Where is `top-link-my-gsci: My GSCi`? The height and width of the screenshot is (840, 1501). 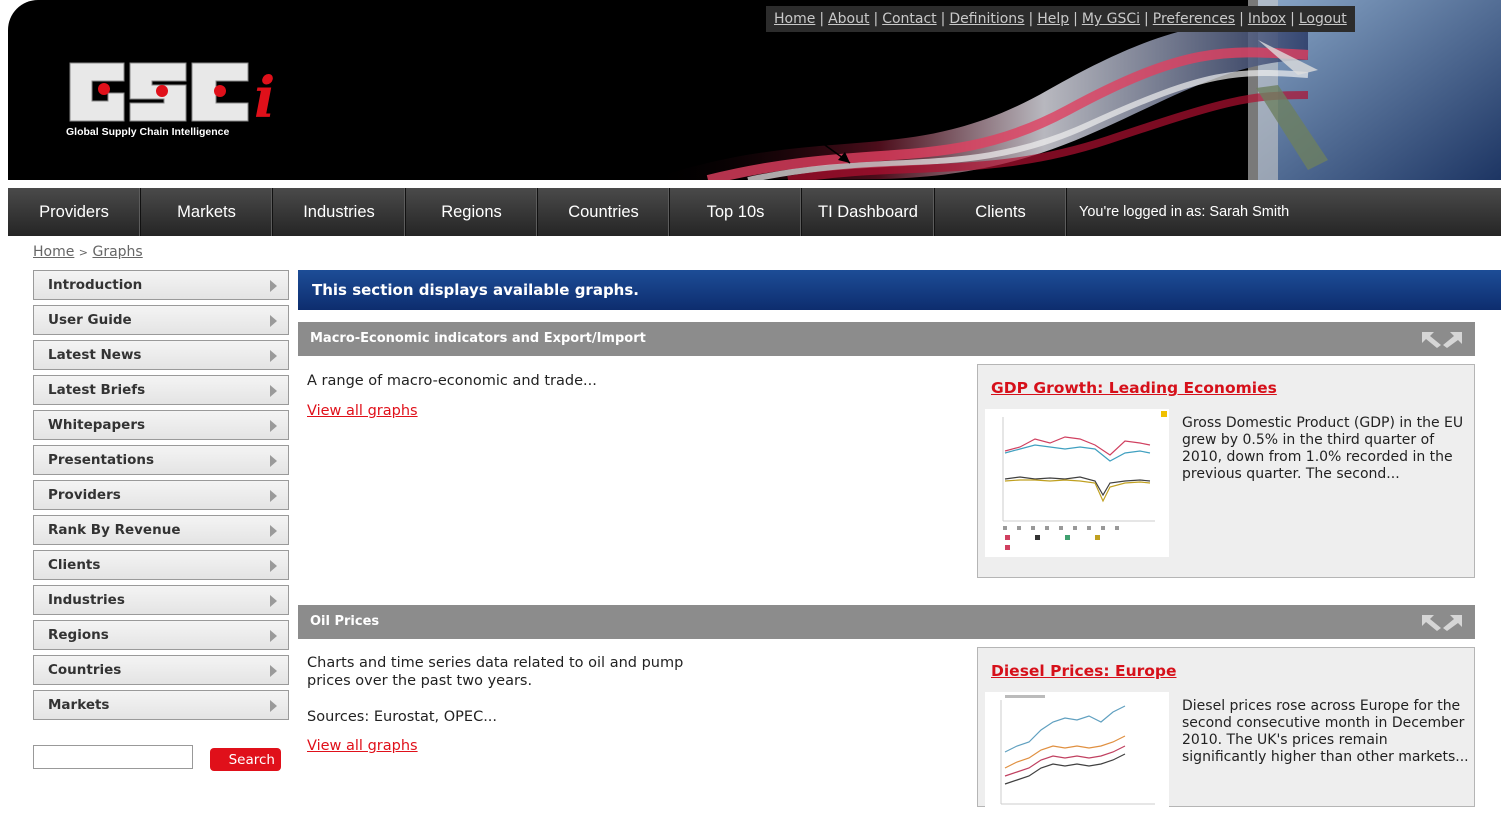
top-link-my-gsci: My GSCi is located at coordinates (1111, 19).